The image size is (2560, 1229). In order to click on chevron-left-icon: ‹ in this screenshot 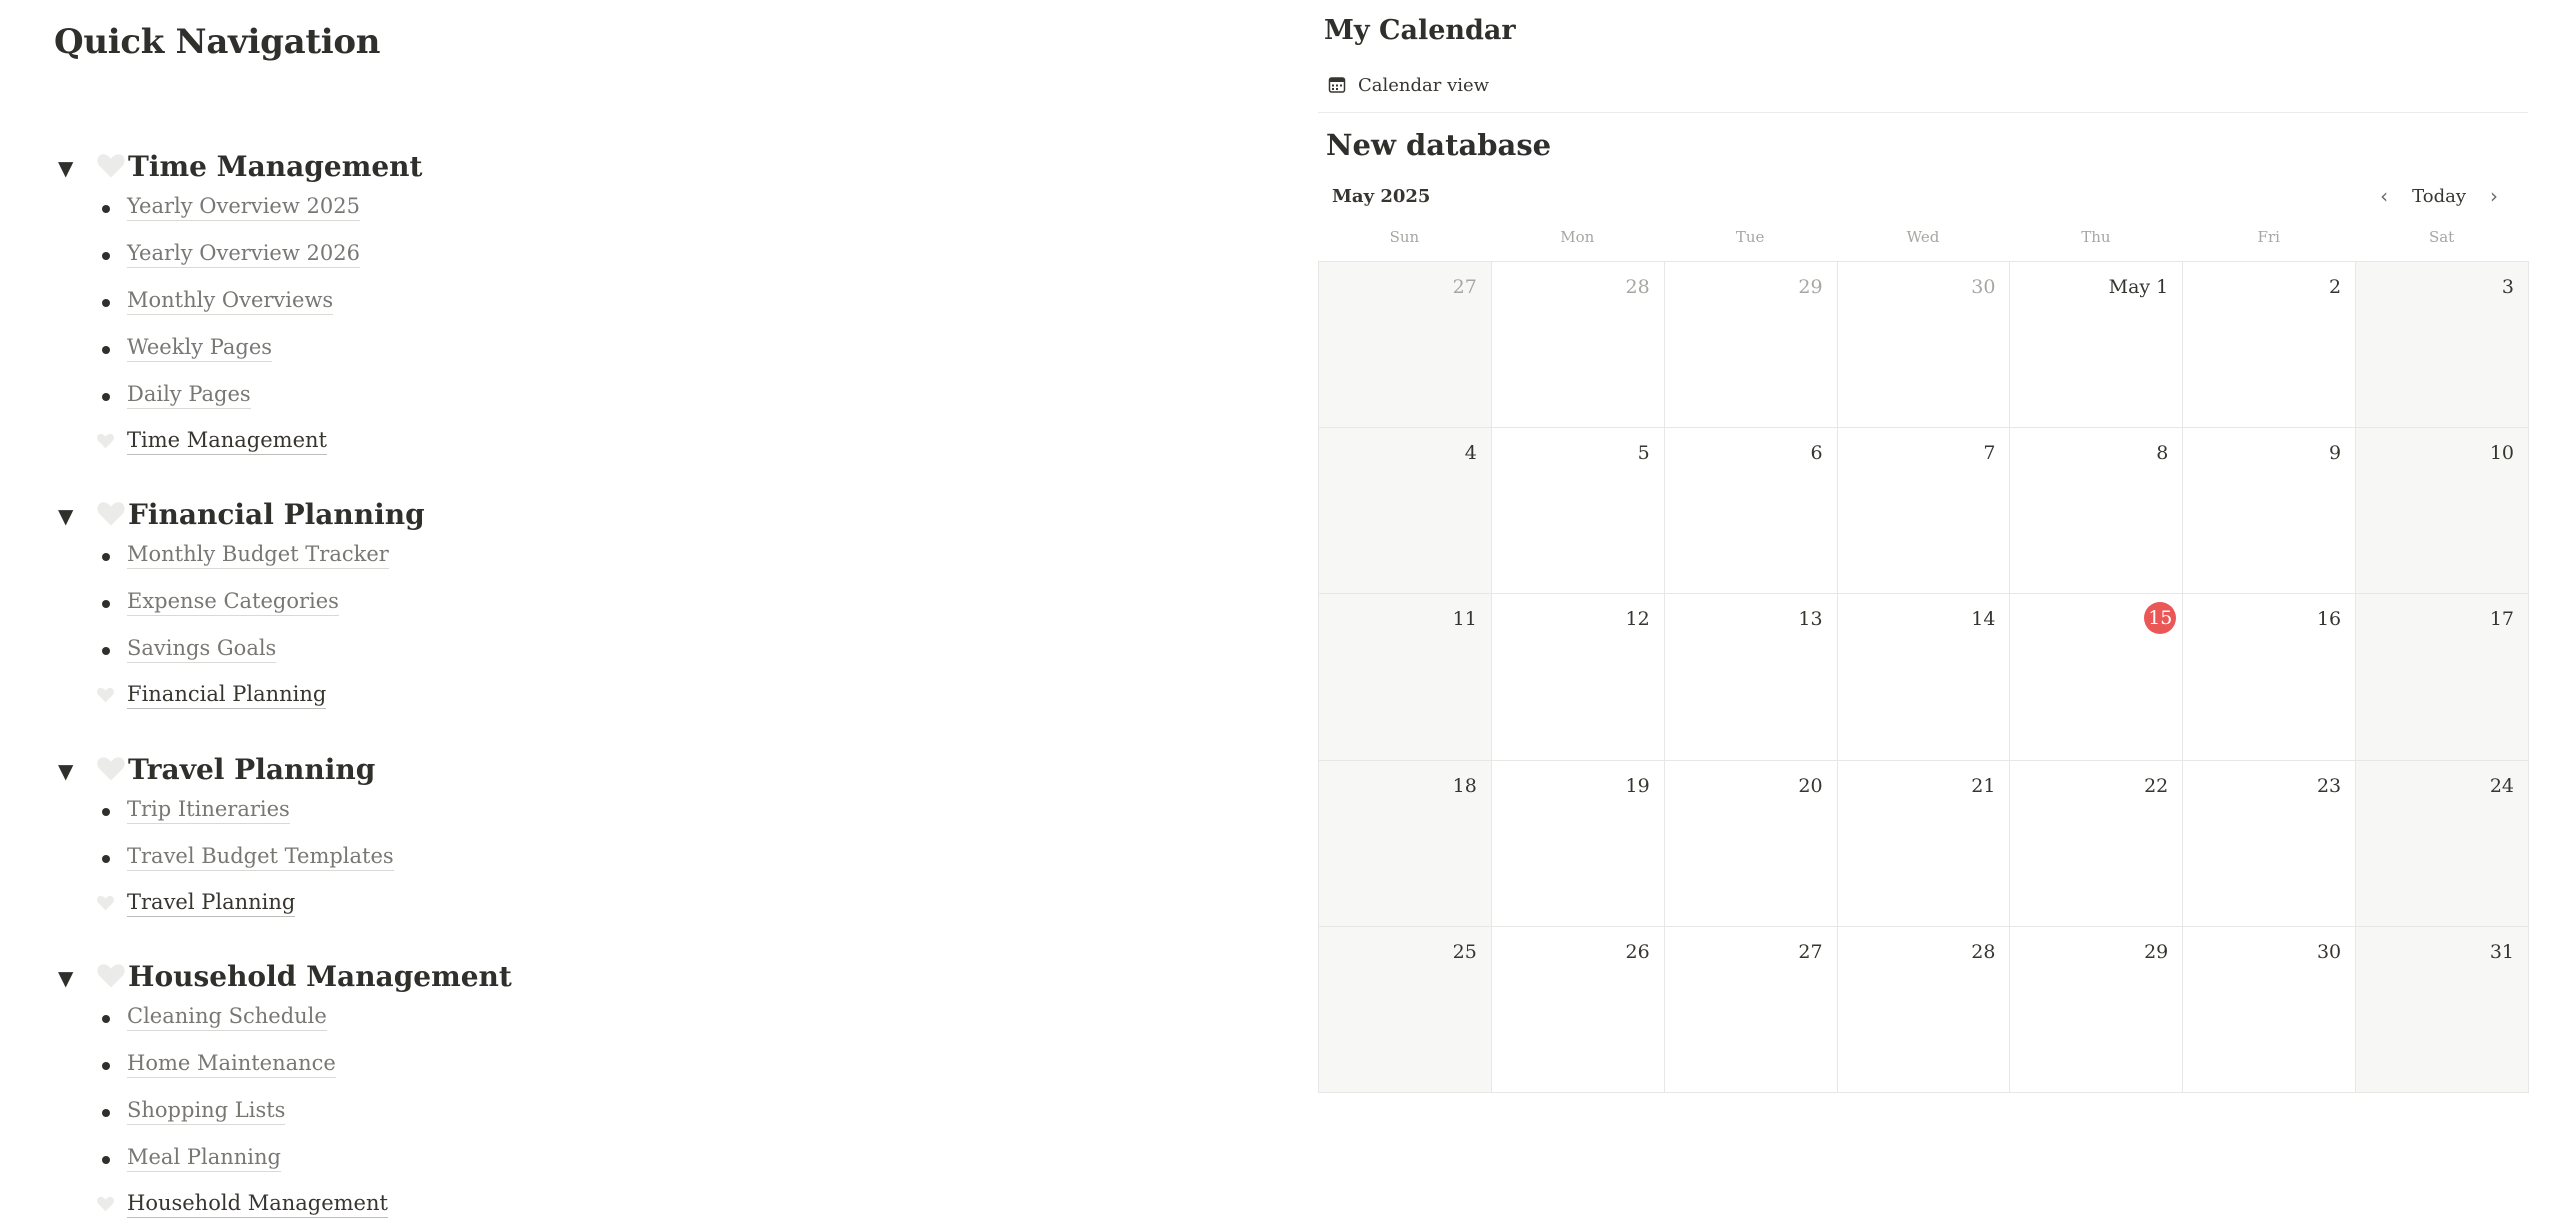, I will do `click(2384, 196)`.